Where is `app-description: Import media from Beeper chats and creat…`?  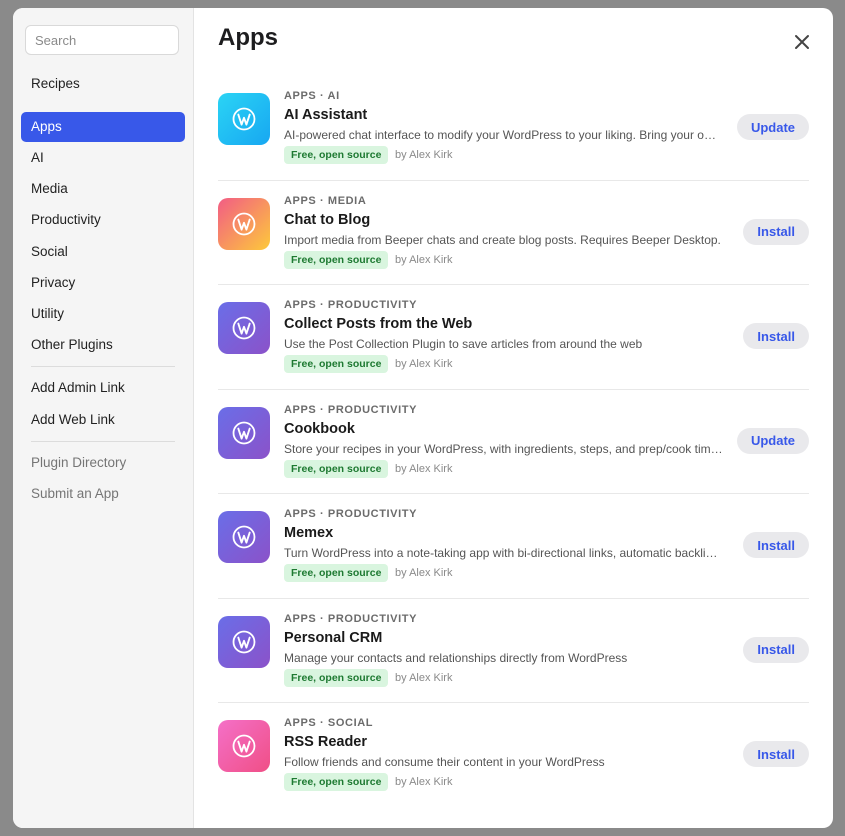
app-description: Import media from Beeper chats and creat… is located at coordinates (502, 239).